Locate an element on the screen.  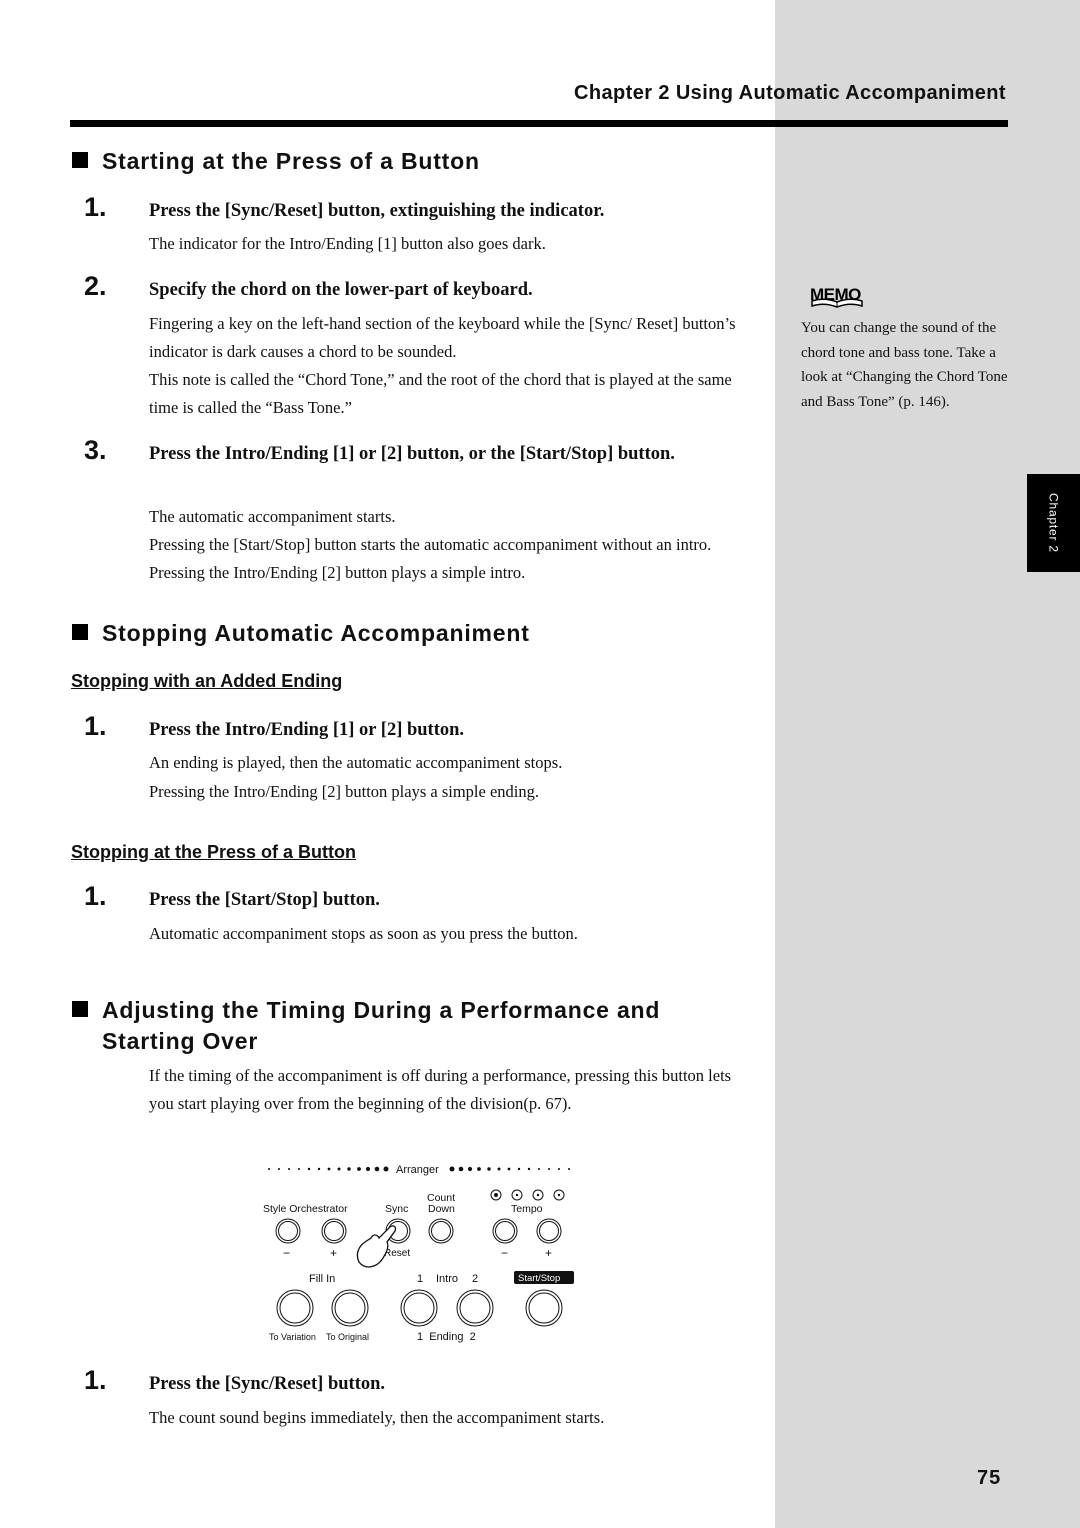
step-number: 3. is located at coordinates (95, 450).